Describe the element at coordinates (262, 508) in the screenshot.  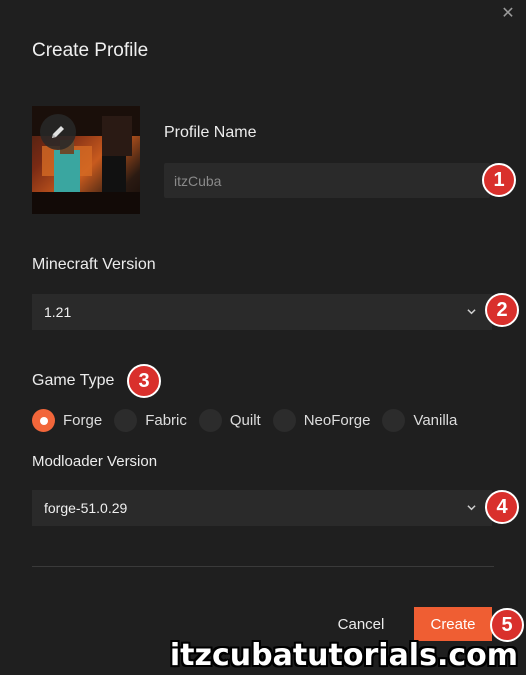
I see `modloader-version-select: forge-51.0.29` at that location.